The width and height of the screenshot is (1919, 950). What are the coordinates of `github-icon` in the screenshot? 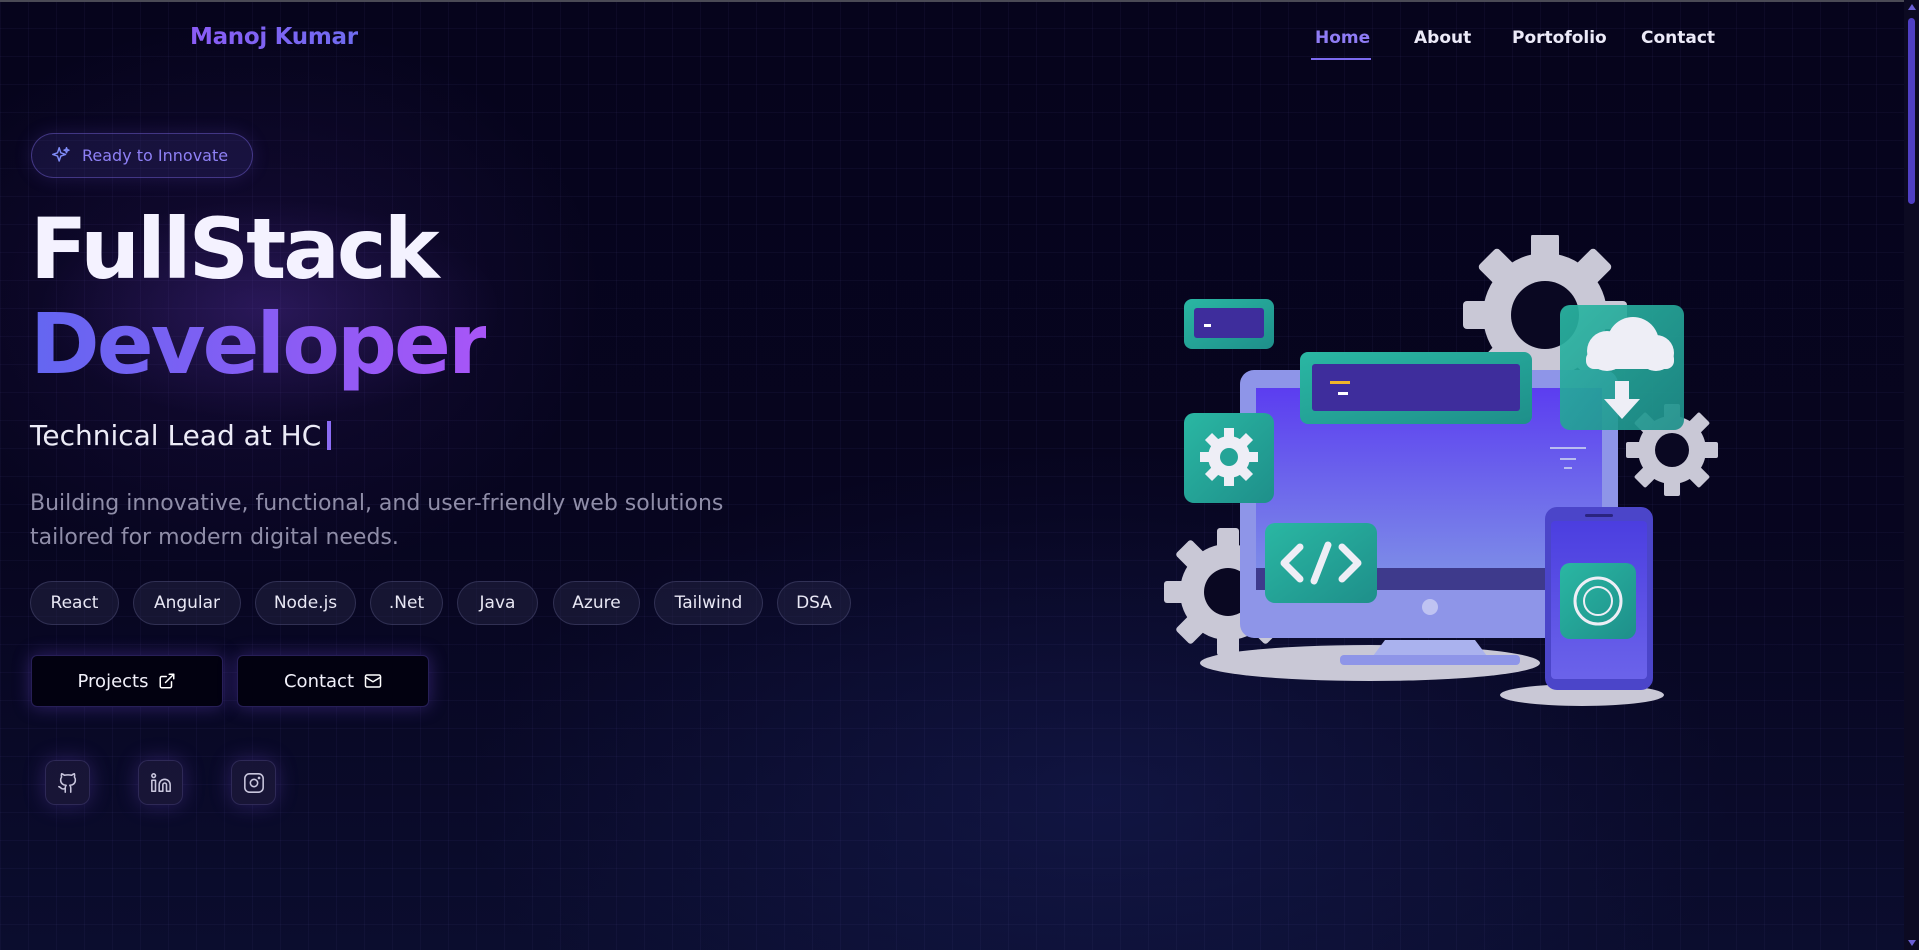 It's located at (66, 782).